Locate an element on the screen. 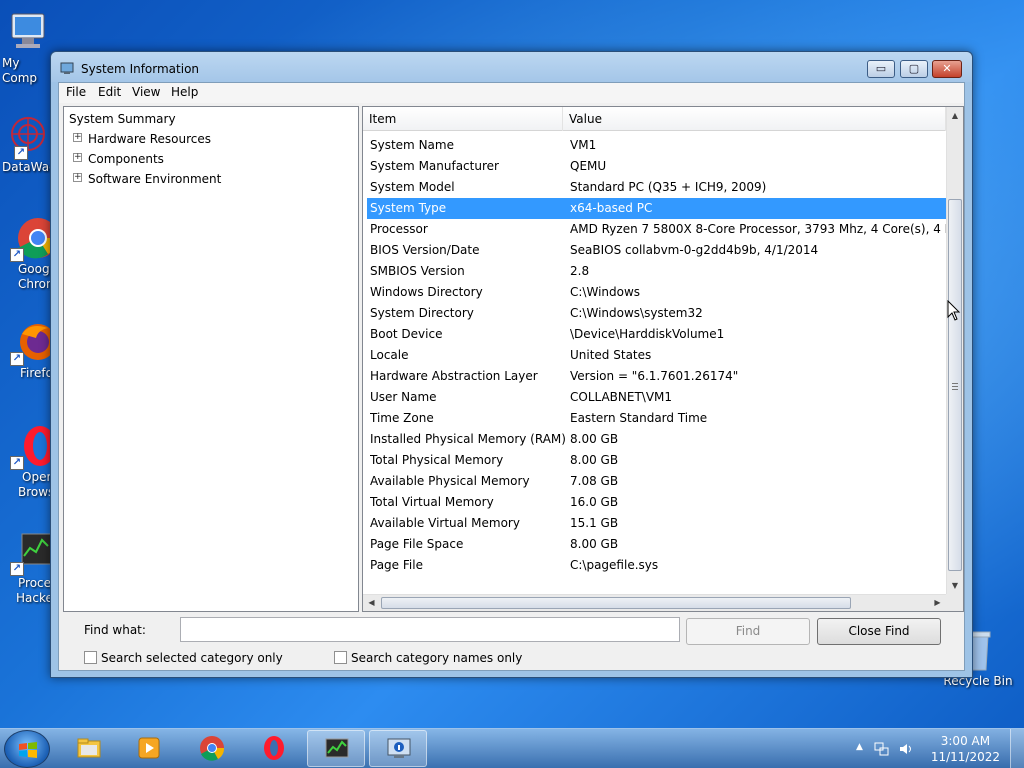 The height and width of the screenshot is (768, 1024). clock: 3:00 AM 11/11/2022 is located at coordinates (965, 749).